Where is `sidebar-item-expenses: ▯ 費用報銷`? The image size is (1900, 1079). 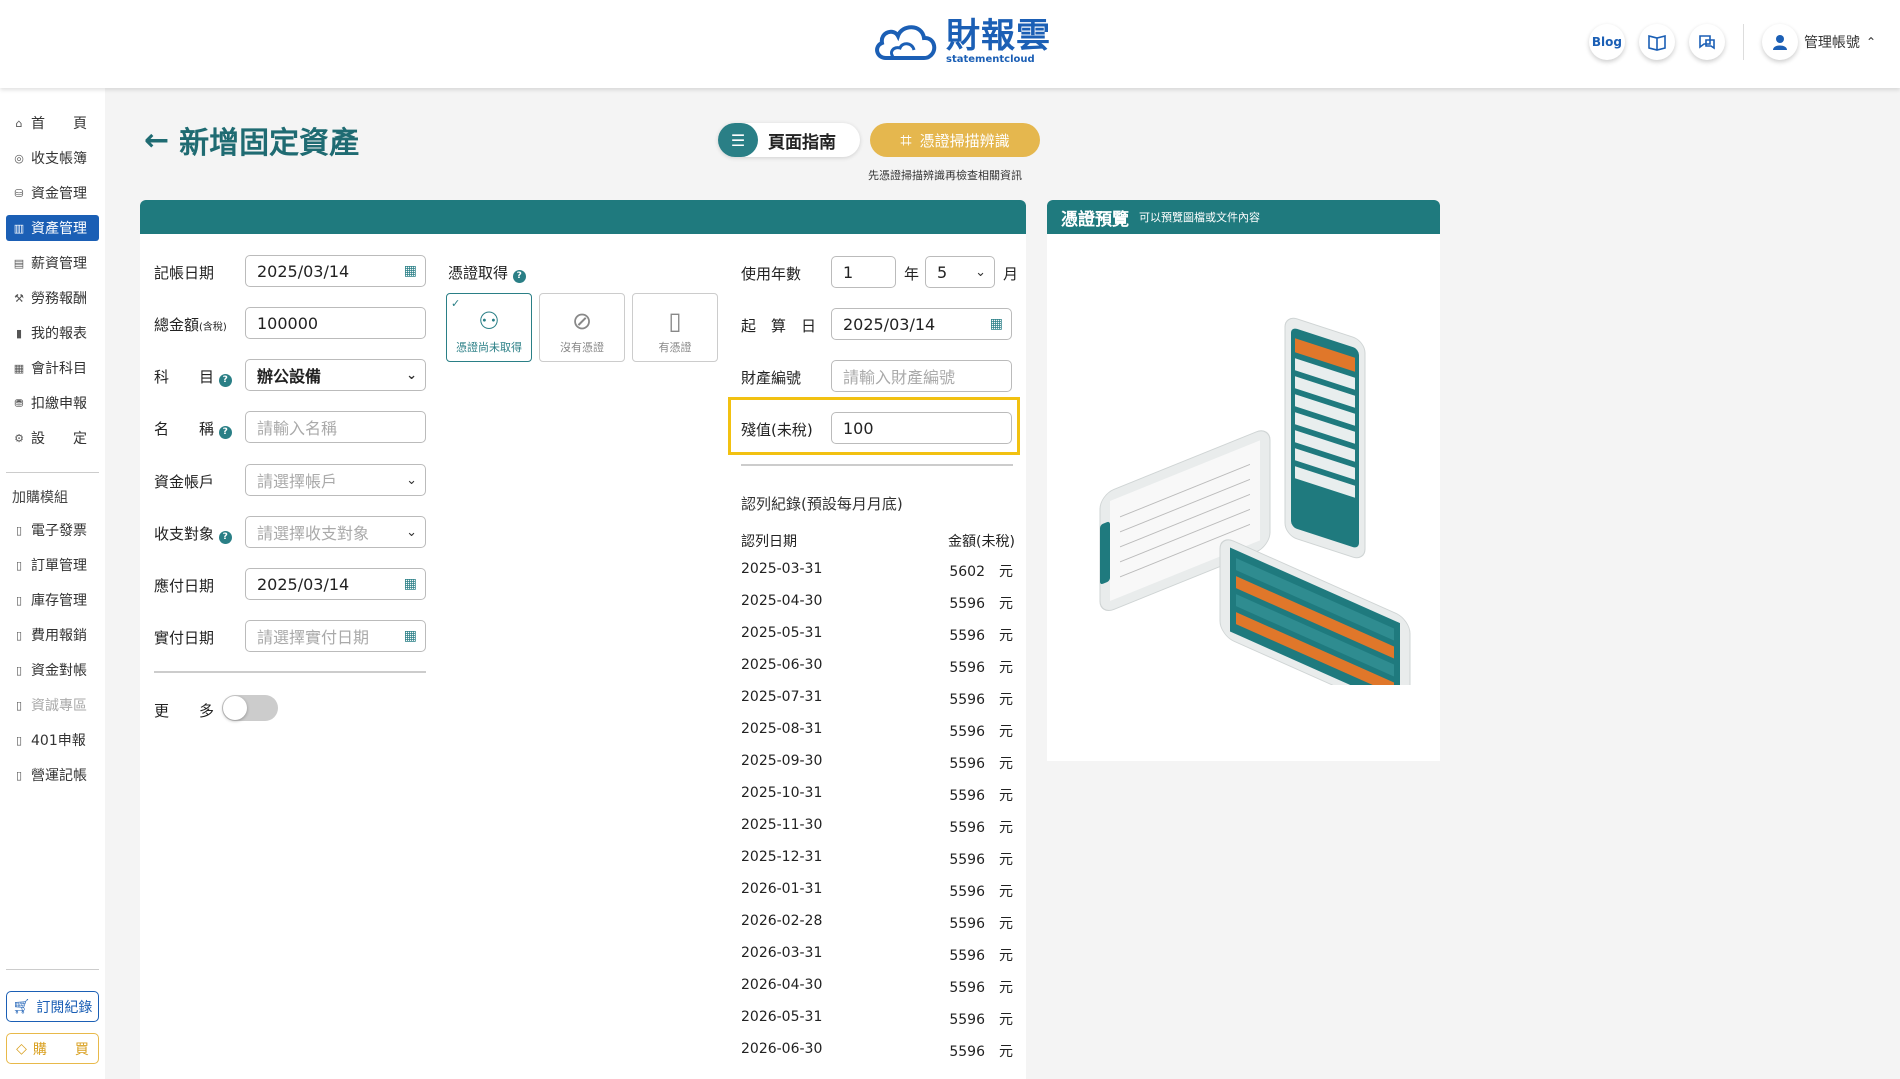 sidebar-item-expenses: ▯ 費用報銷 is located at coordinates (52, 635).